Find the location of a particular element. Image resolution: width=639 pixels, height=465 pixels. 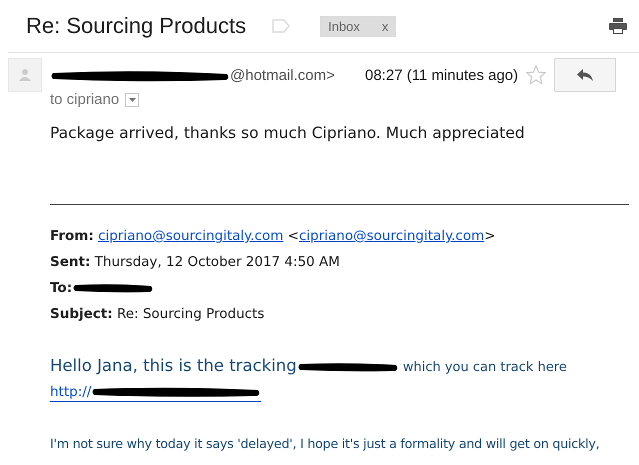

message-paragraph: I'm not sure why today it says 'delayed', I hope it's just a formality and will get on quickly, is located at coordinates (325, 444).